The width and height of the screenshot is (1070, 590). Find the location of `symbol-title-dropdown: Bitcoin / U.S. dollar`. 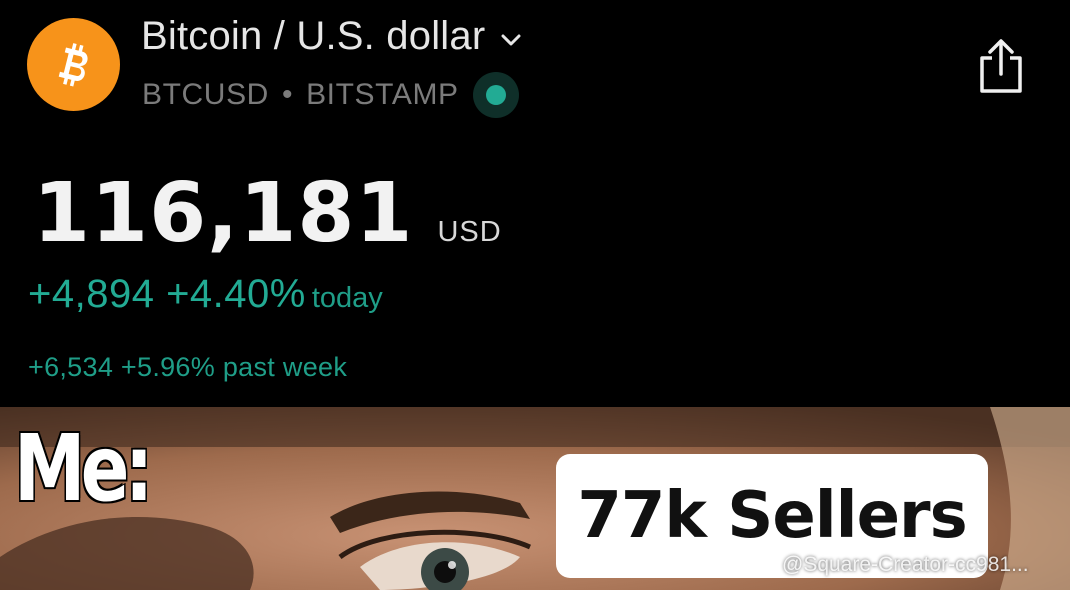

symbol-title-dropdown: Bitcoin / U.S. dollar is located at coordinates (332, 36).